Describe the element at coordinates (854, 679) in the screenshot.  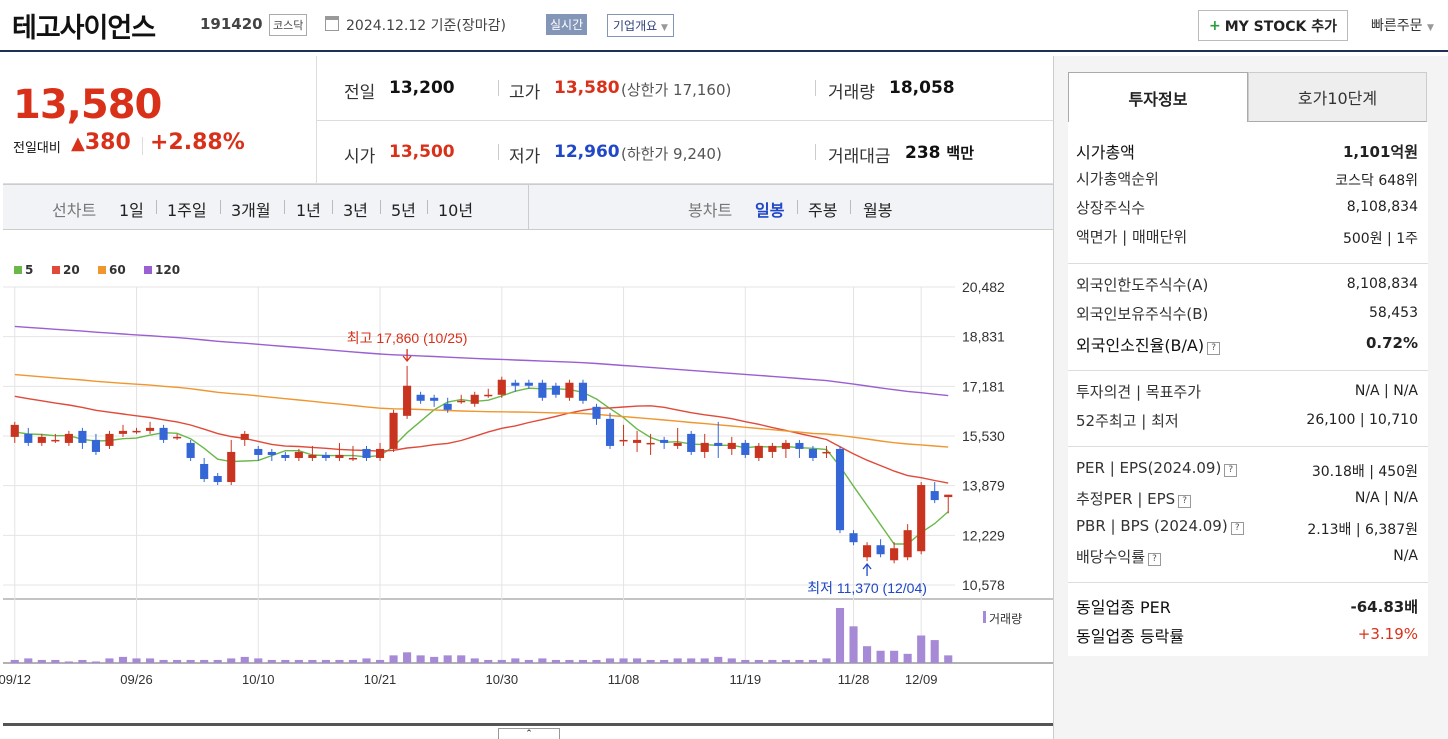
I see `x-tick-label: 11/28` at that location.